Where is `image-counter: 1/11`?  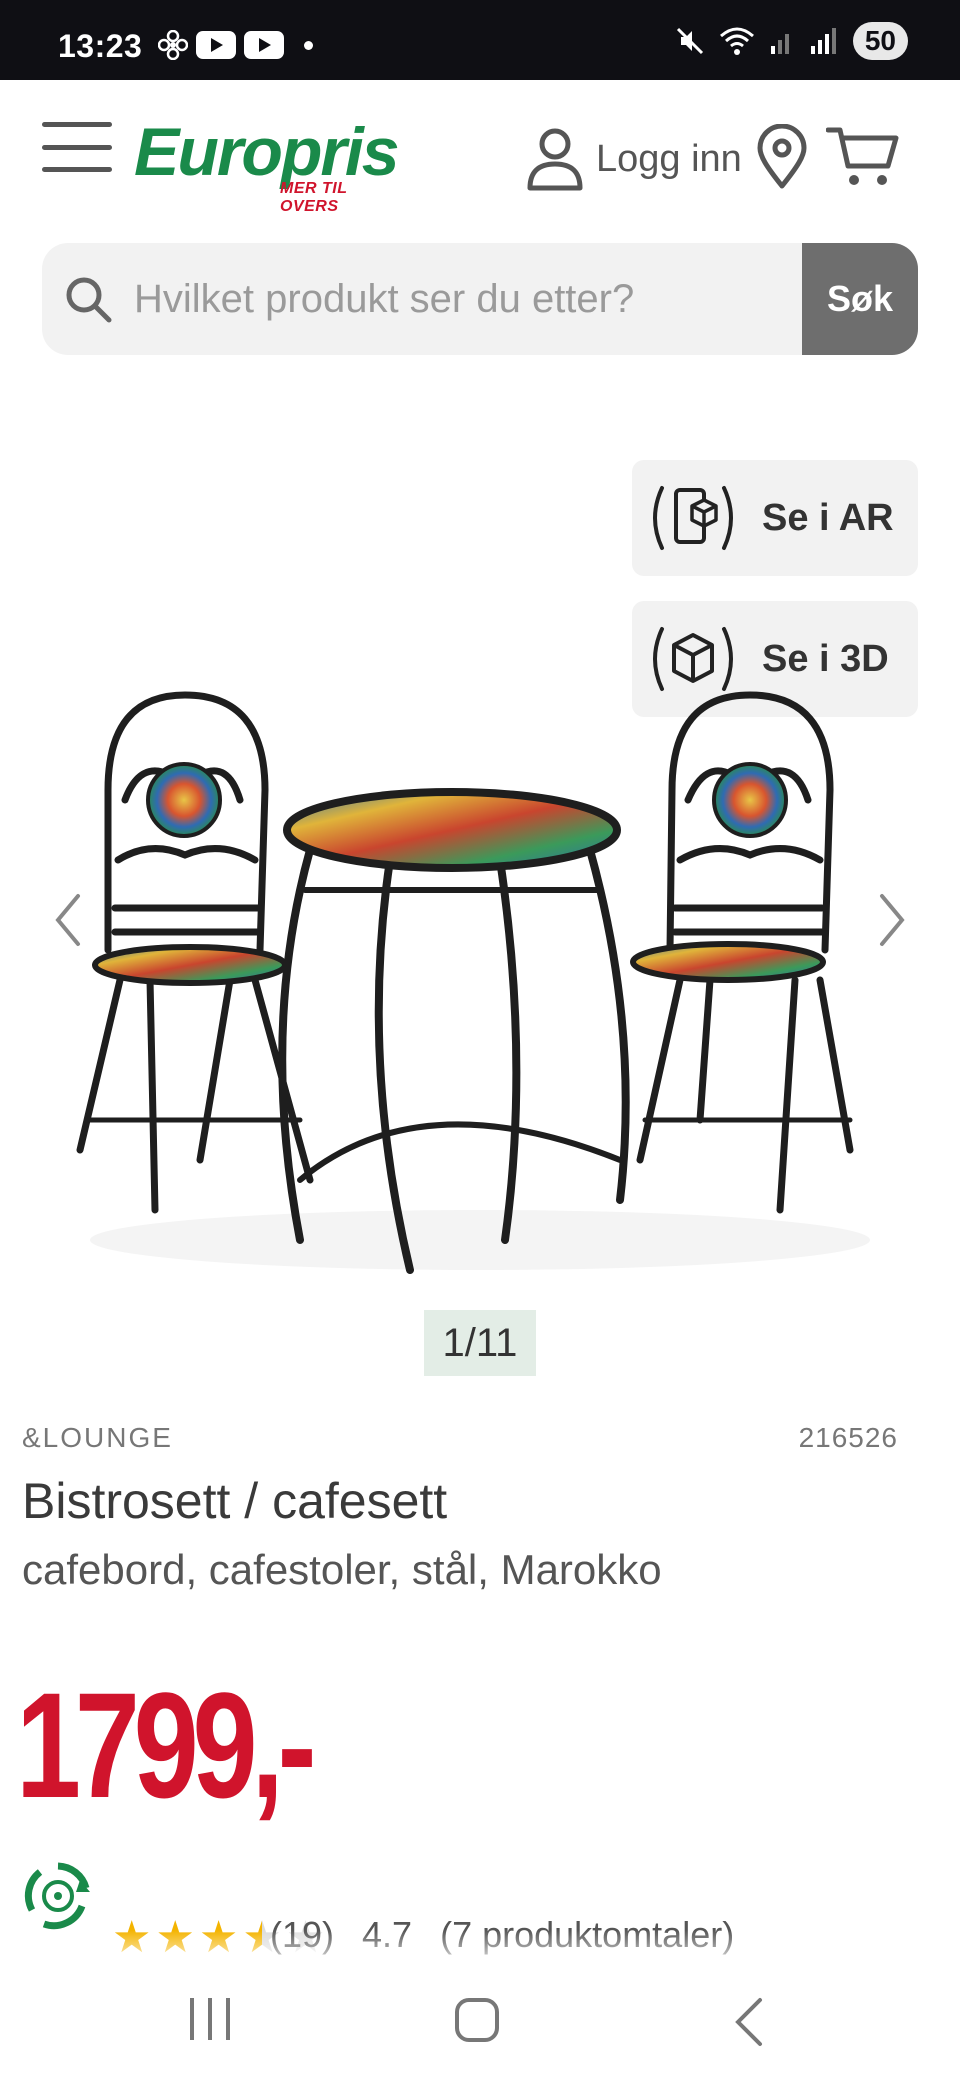
image-counter: 1/11 is located at coordinates (480, 1343).